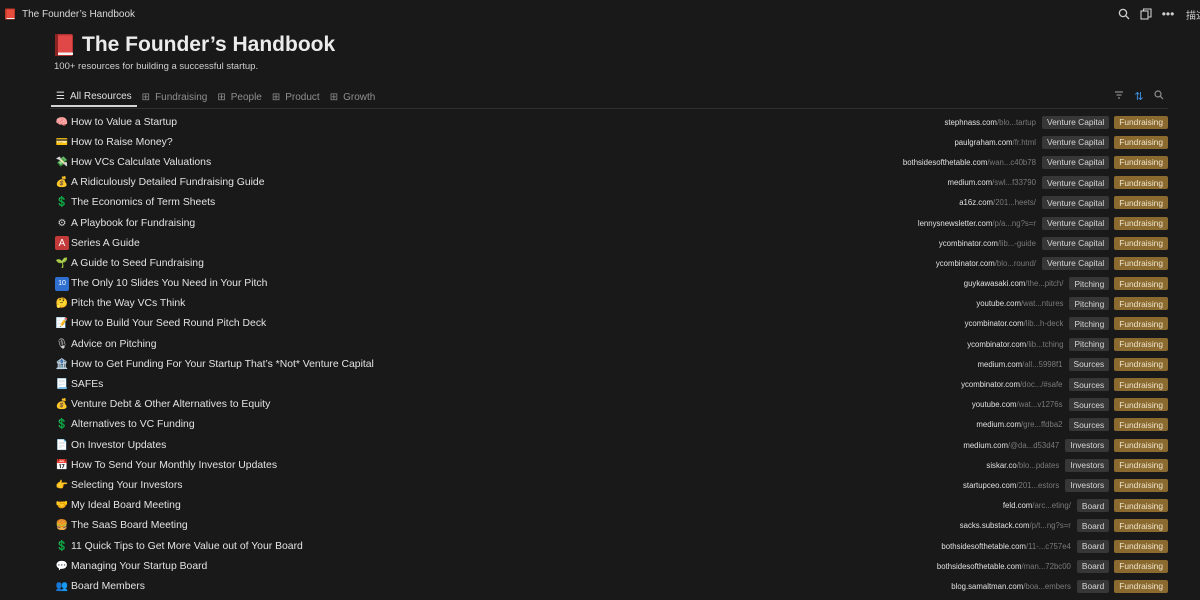 This screenshot has width=1200, height=600. Describe the element at coordinates (986, 263) in the screenshot. I see `resource-url: ycombinator.com/blo...round/` at that location.